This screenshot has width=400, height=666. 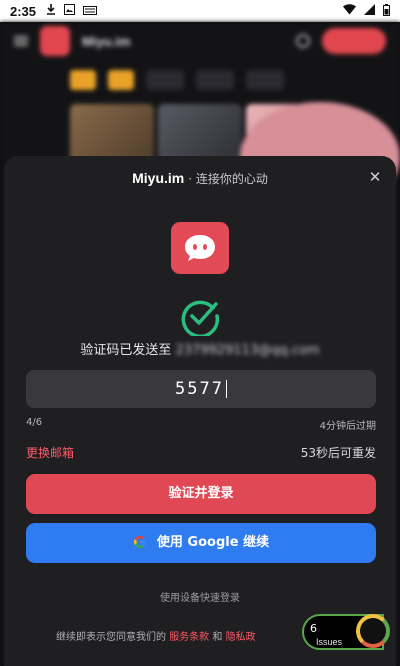 I want to click on background-login-button, so click(x=354, y=41).